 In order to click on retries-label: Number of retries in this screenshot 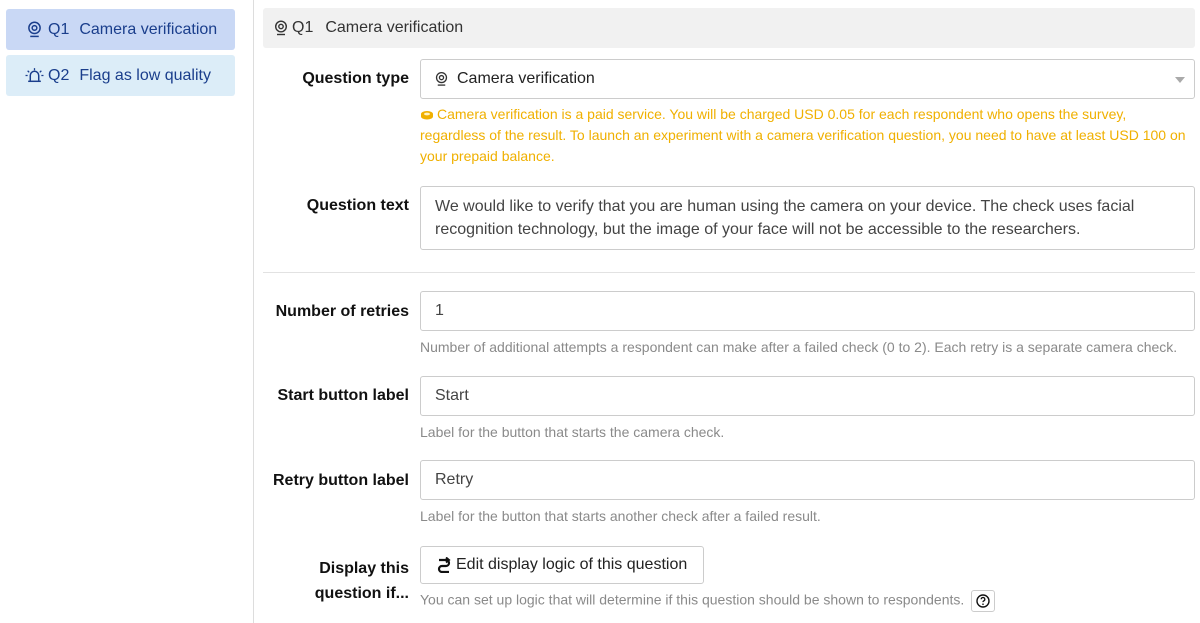, I will do `click(342, 311)`.